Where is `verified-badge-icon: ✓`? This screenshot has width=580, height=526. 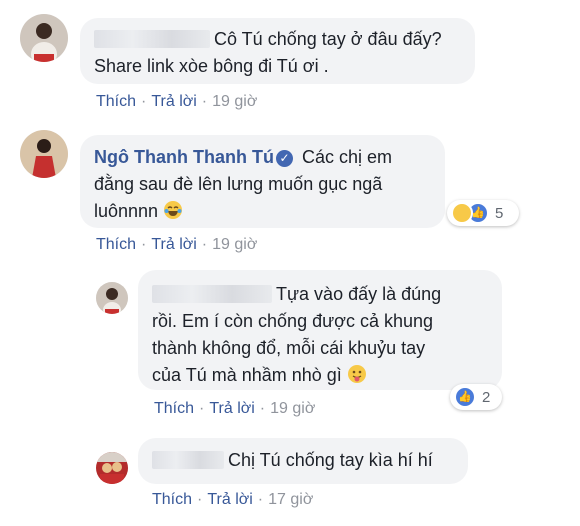
verified-badge-icon: ✓ is located at coordinates (284, 158).